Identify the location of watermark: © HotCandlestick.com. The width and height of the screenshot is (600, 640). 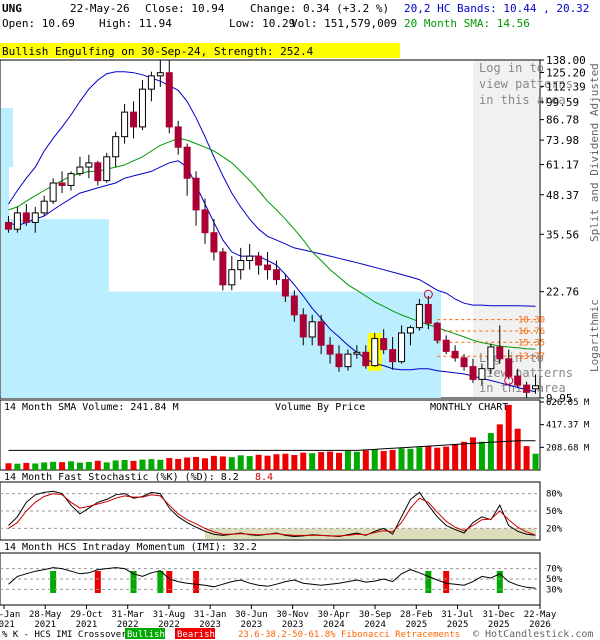
(533, 634).